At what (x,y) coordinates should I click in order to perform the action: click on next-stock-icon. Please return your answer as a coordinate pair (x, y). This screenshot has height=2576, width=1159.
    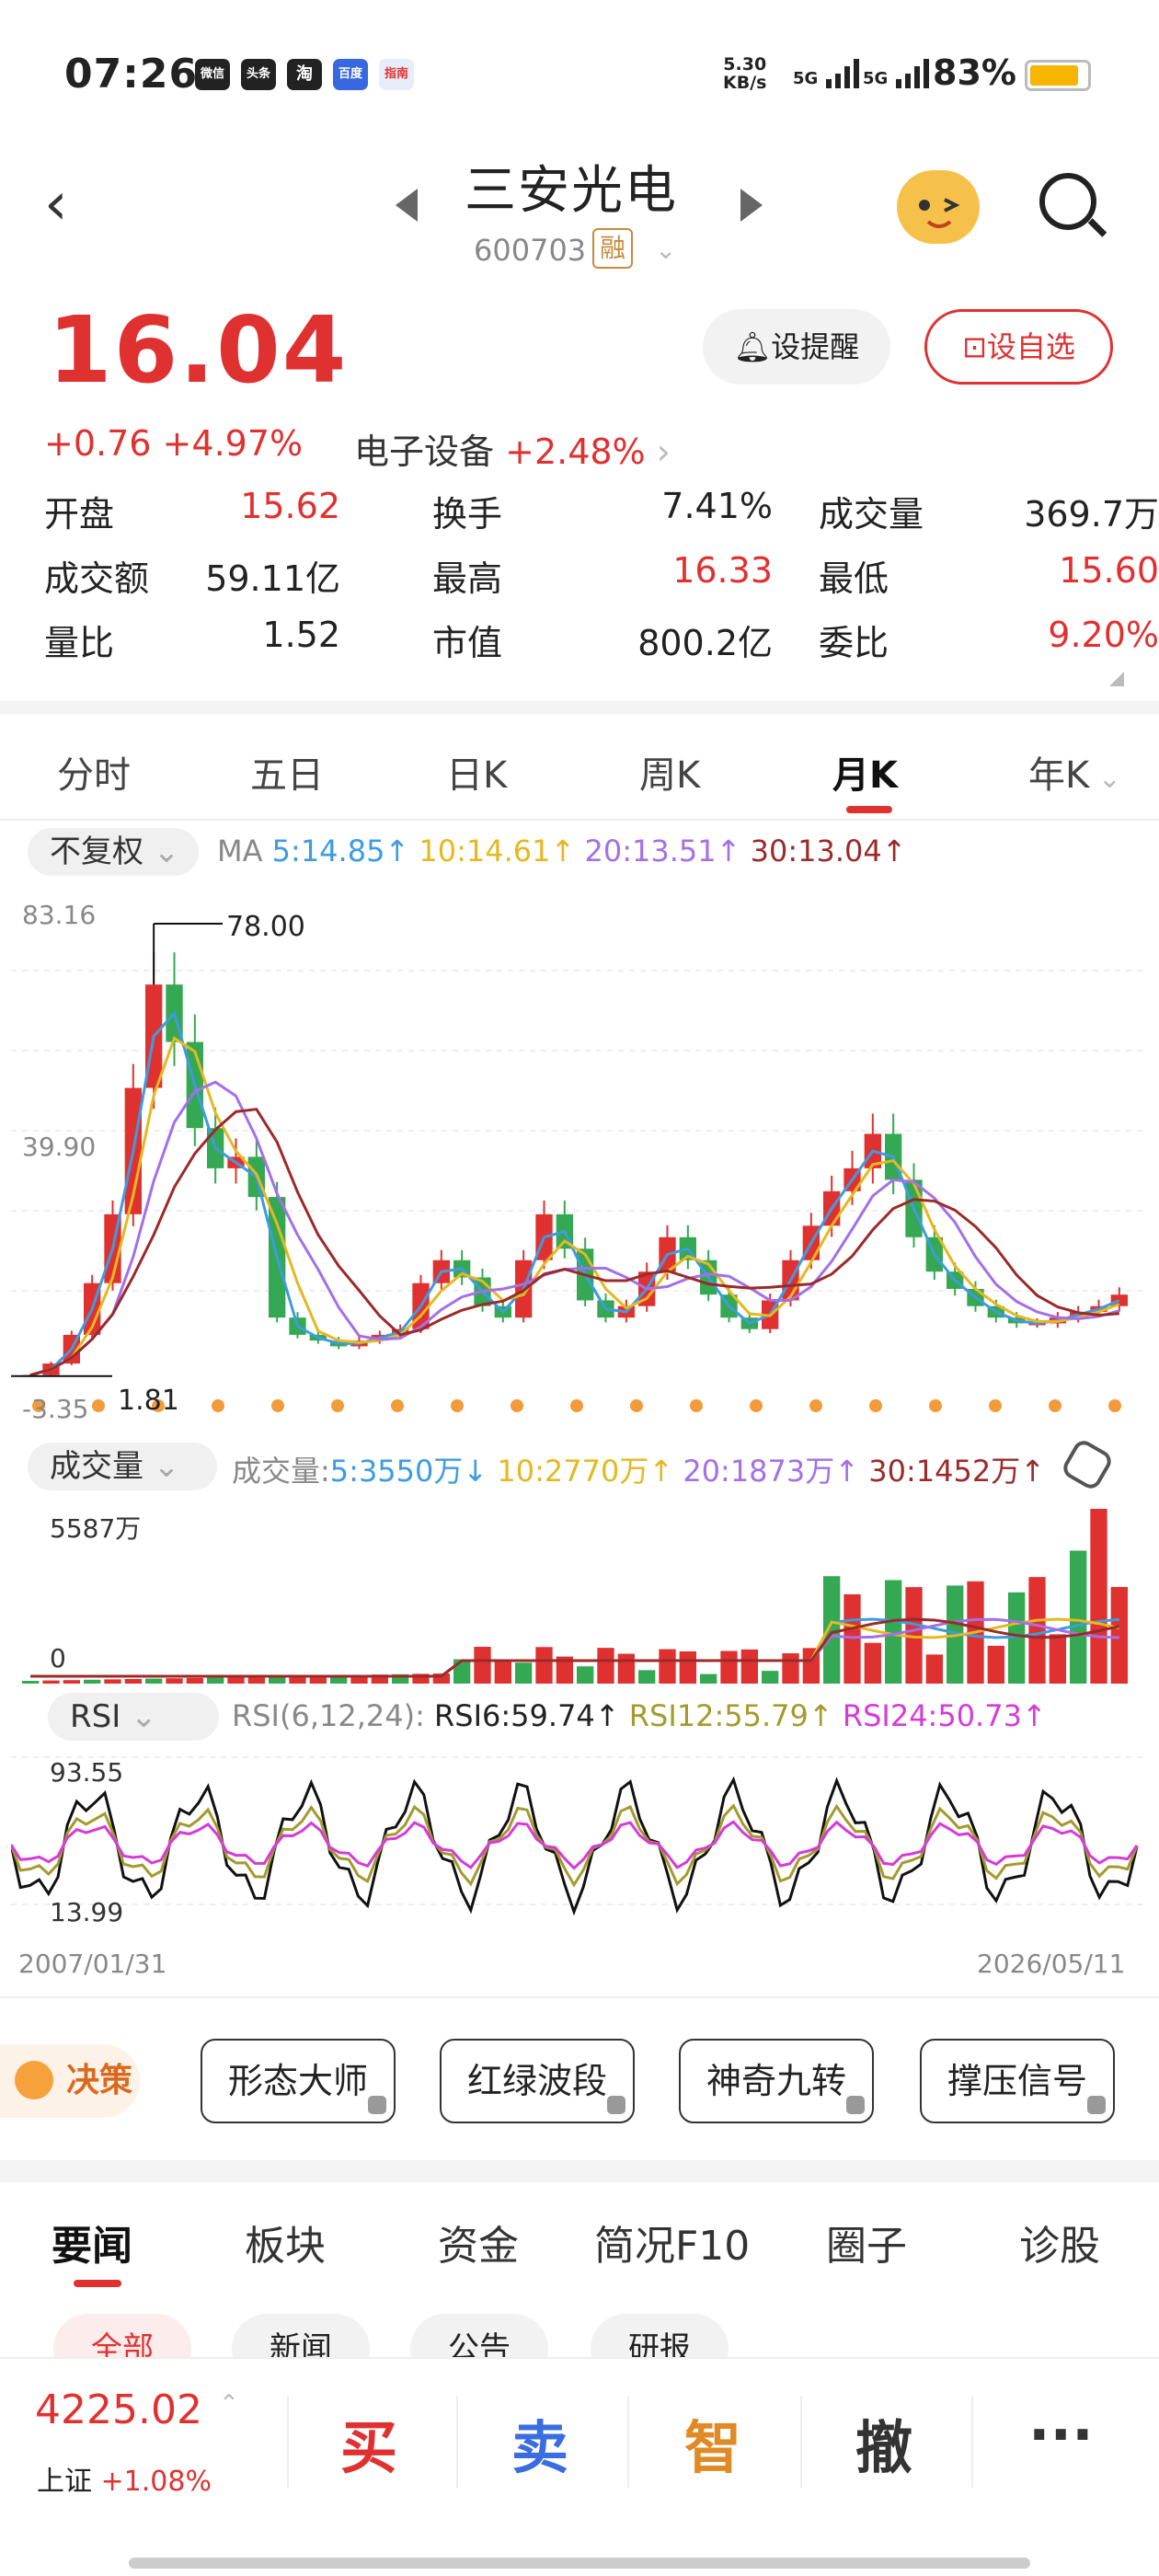
    Looking at the image, I should click on (751, 205).